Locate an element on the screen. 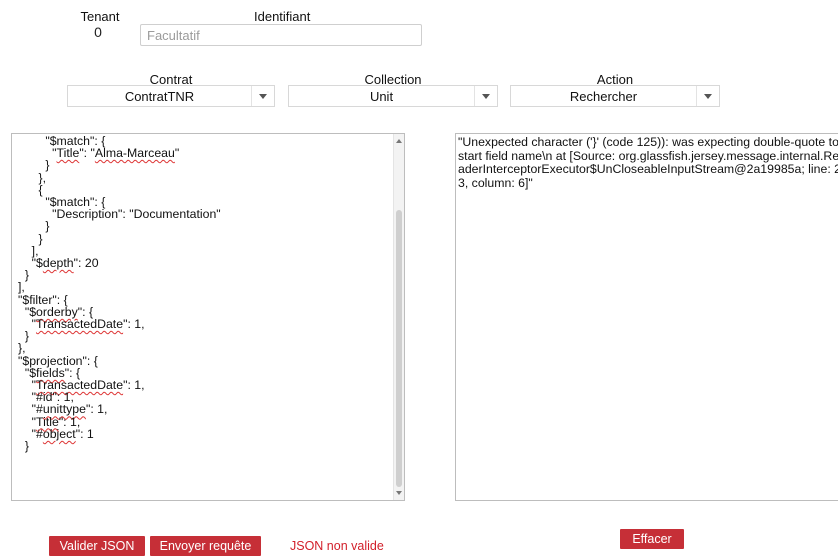 This screenshot has width=838, height=556. action-select-value: Rechercher is located at coordinates (603, 96).